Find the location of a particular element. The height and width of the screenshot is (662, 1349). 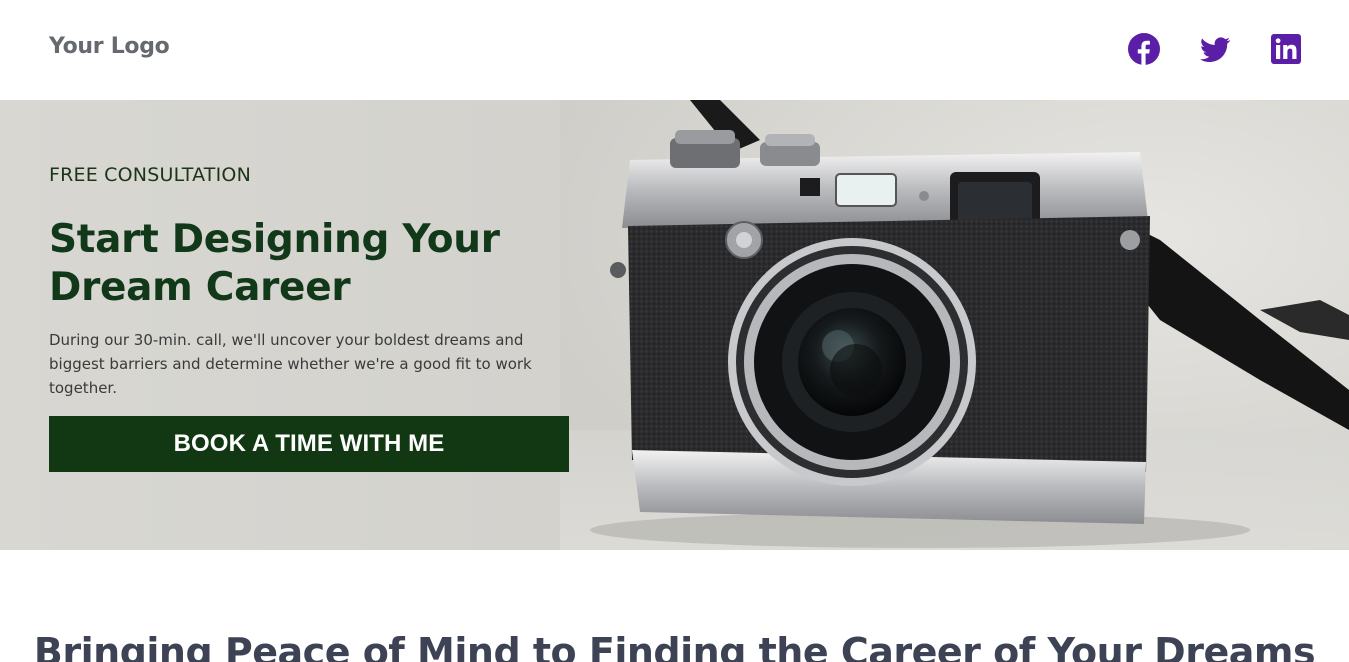

twitter-icon is located at coordinates (1215, 49).